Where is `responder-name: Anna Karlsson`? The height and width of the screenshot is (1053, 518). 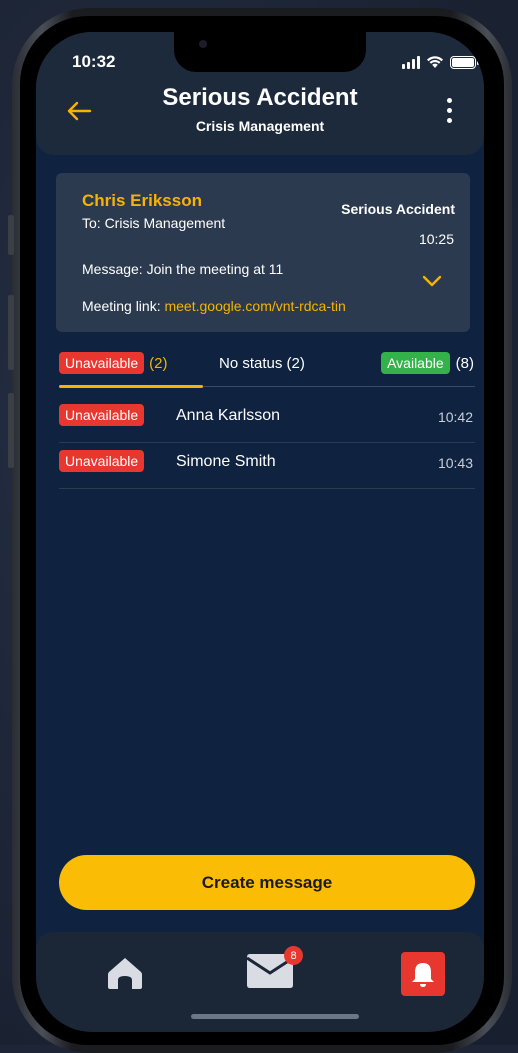
responder-name: Anna Karlsson is located at coordinates (228, 415).